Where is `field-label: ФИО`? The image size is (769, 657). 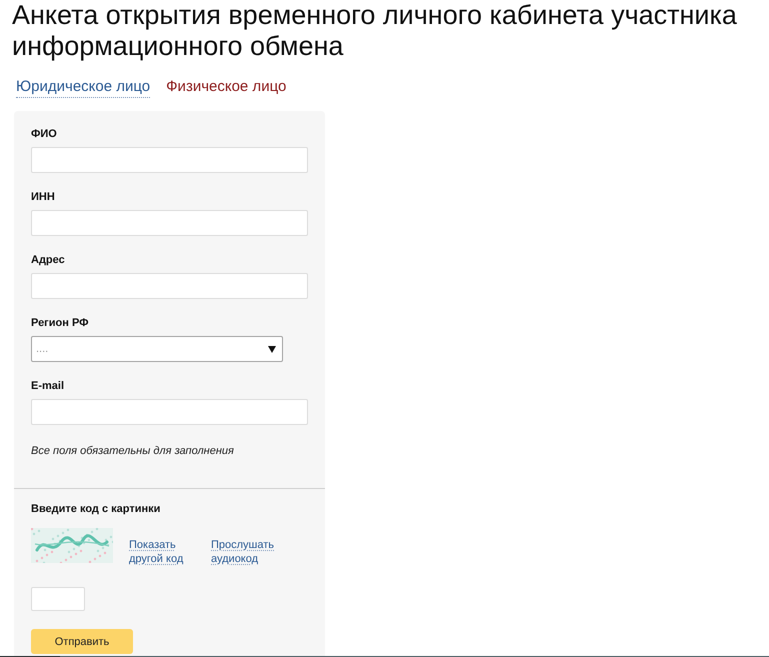 field-label: ФИО is located at coordinates (44, 134).